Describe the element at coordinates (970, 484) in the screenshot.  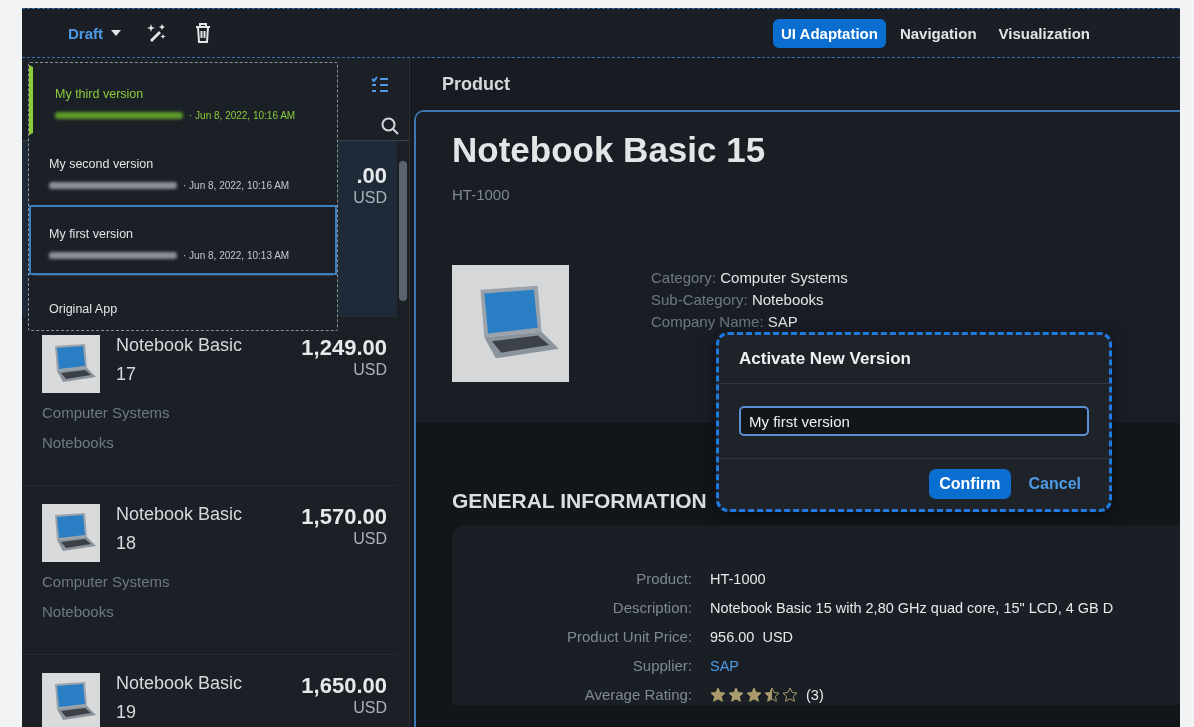
I see `confirm-button: Confirm` at that location.